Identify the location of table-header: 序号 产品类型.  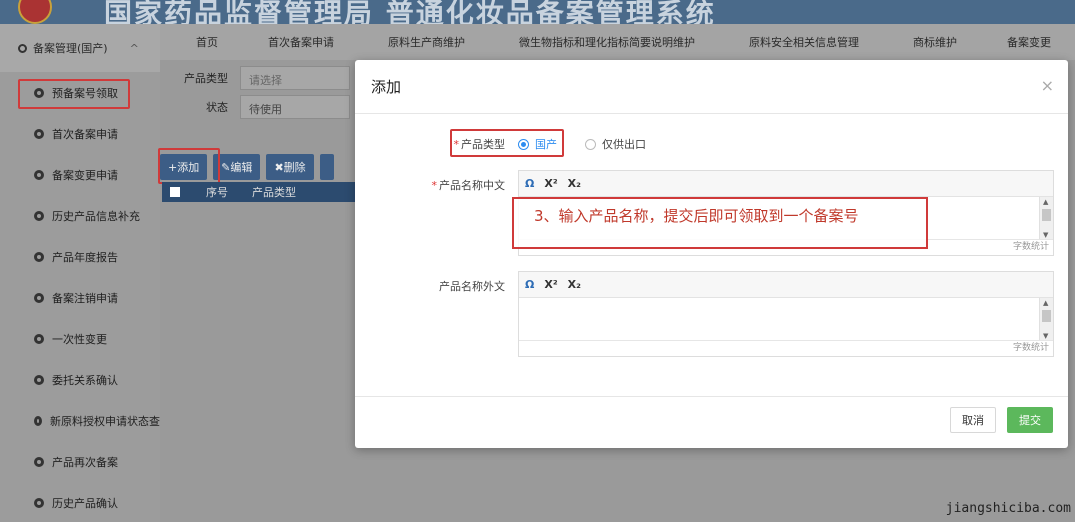
(262, 192).